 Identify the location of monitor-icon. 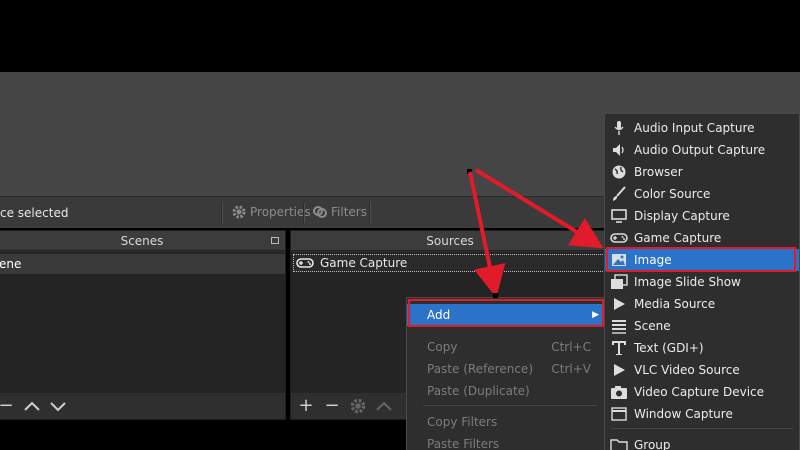
(619, 216).